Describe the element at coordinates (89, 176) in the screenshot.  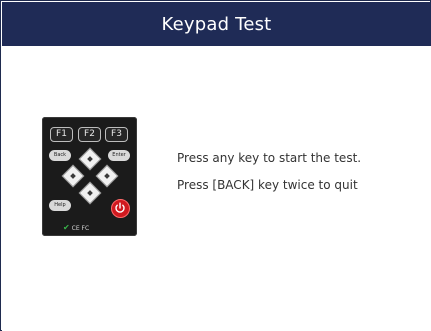
I see `keypad-illustration: F1 F2 F3 Back Enter Help ✔ CE FC` at that location.